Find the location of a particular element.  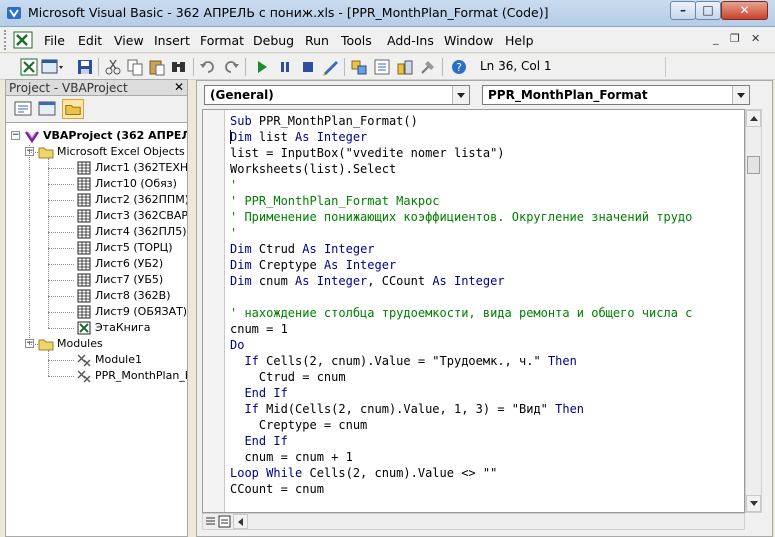

folder-icon is located at coordinates (46, 345).